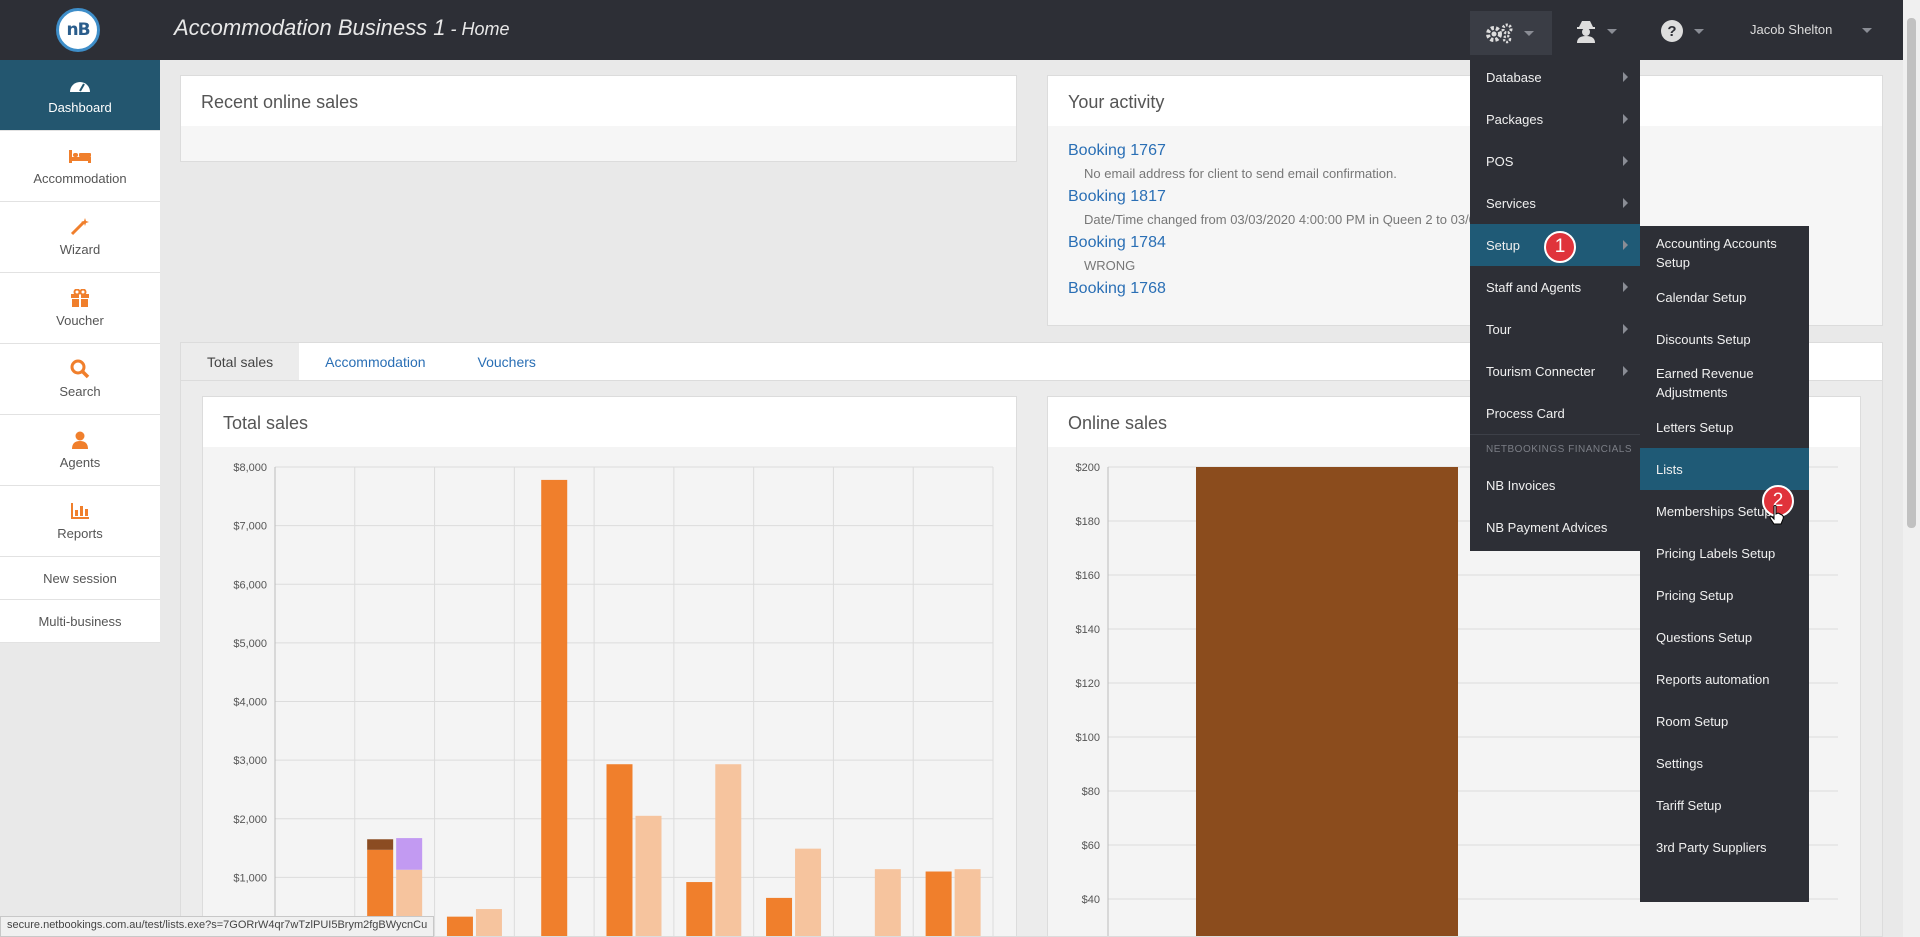 Image resolution: width=1920 pixels, height=937 pixels. I want to click on sidebar-item-label: Accommodation, so click(80, 178).